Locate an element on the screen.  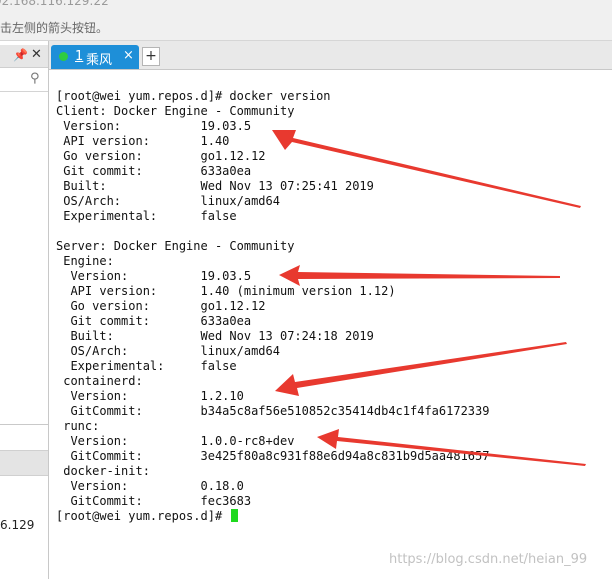
tab-number: 1 is located at coordinates (79, 56).